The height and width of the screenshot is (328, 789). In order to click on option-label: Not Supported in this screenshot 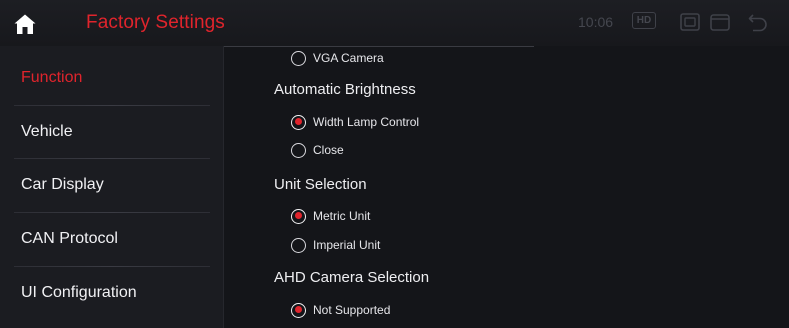, I will do `click(352, 310)`.